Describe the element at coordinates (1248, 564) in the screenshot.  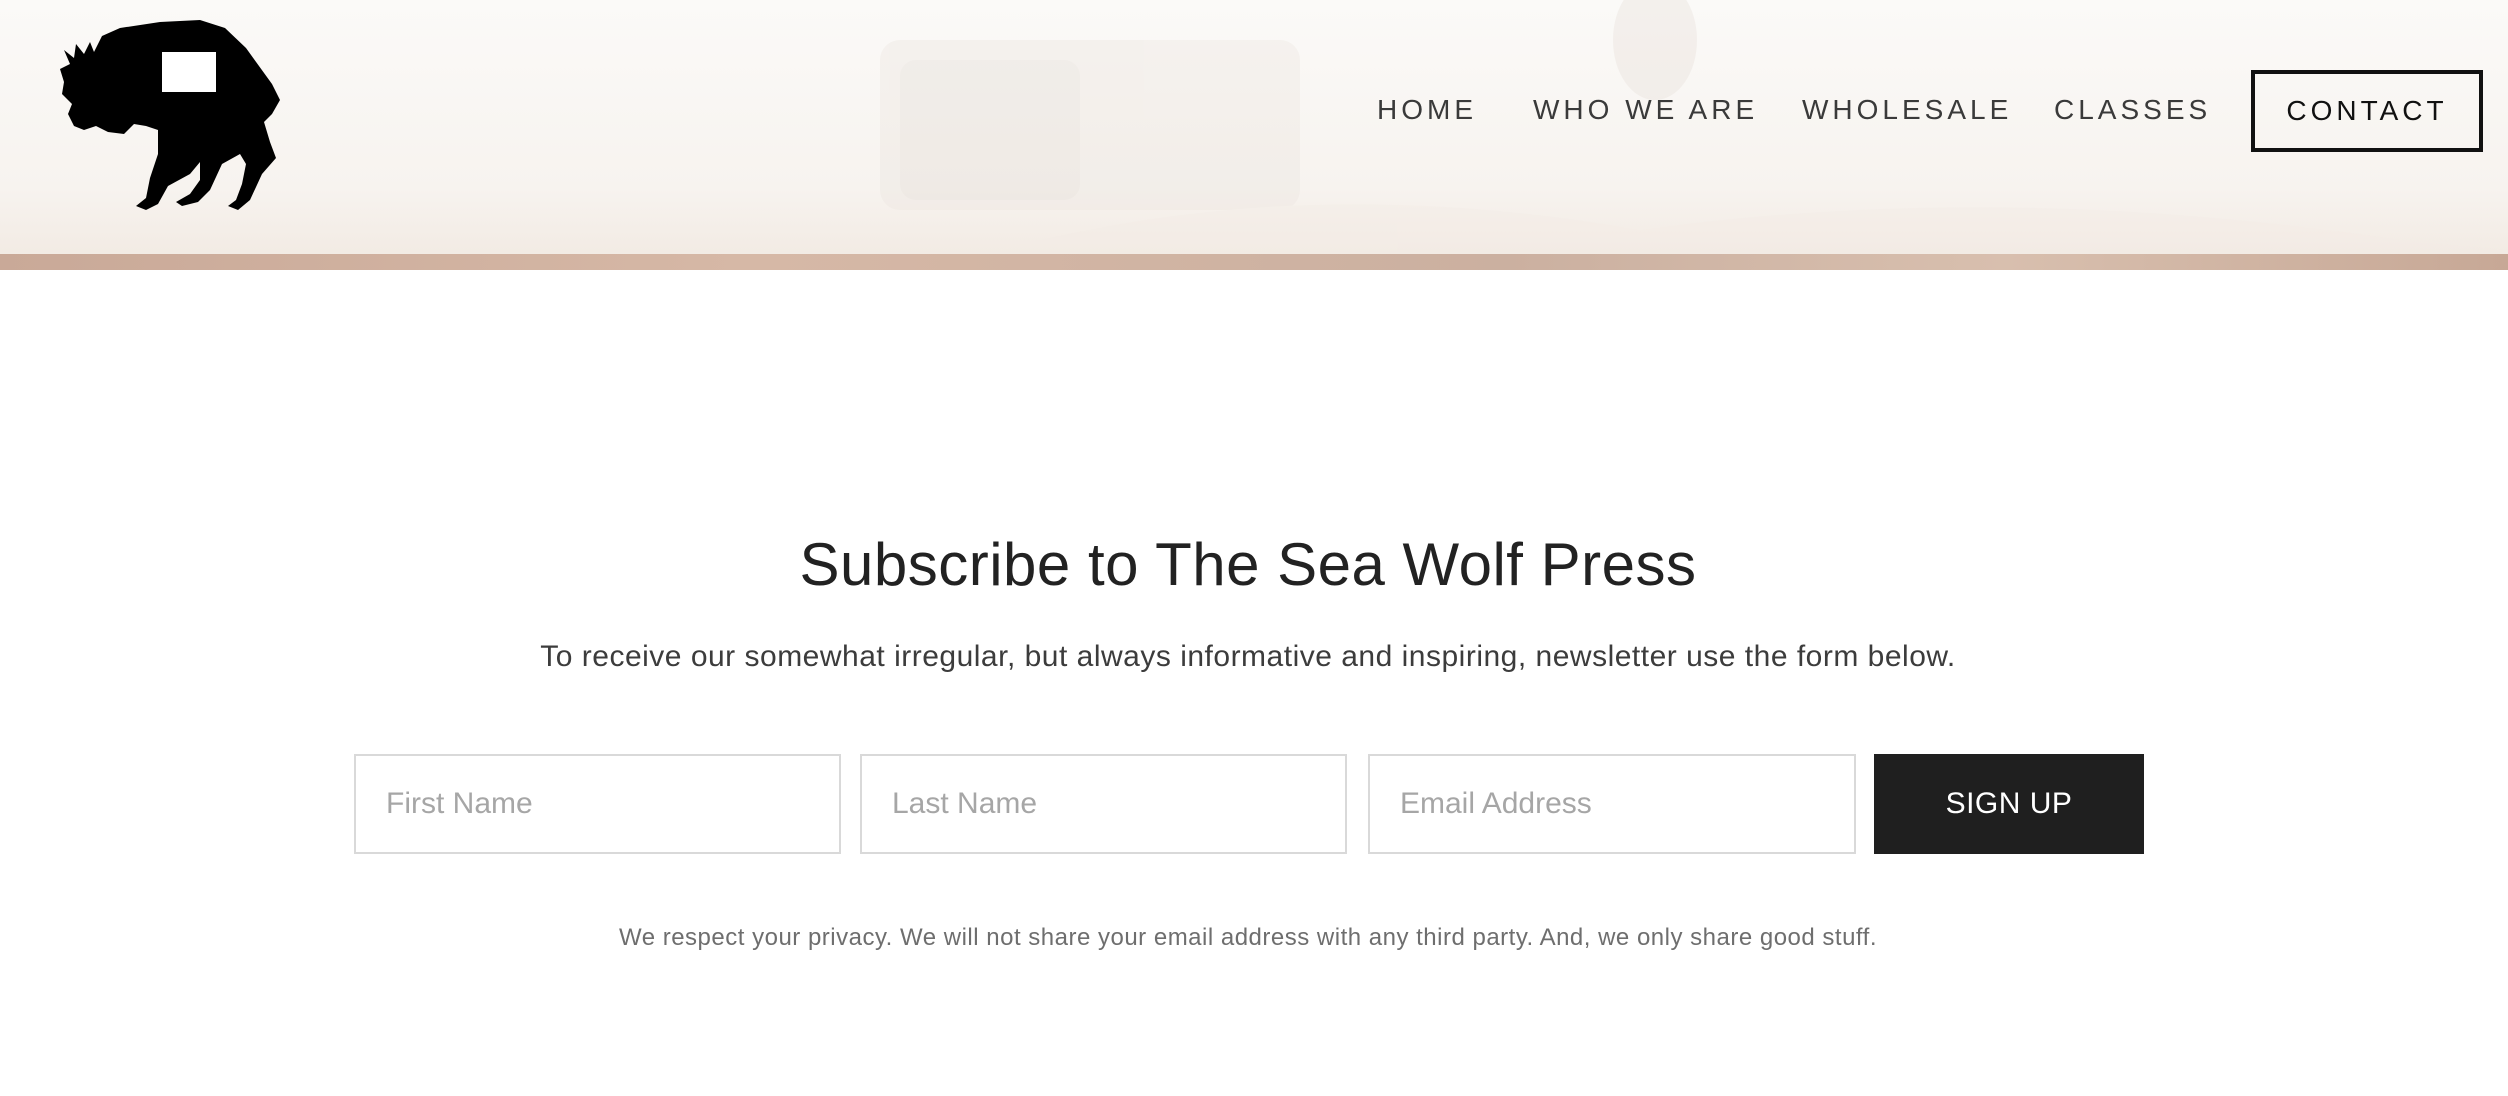
I see `subscribe-title: Subscribe to The Sea Wolf Press` at that location.